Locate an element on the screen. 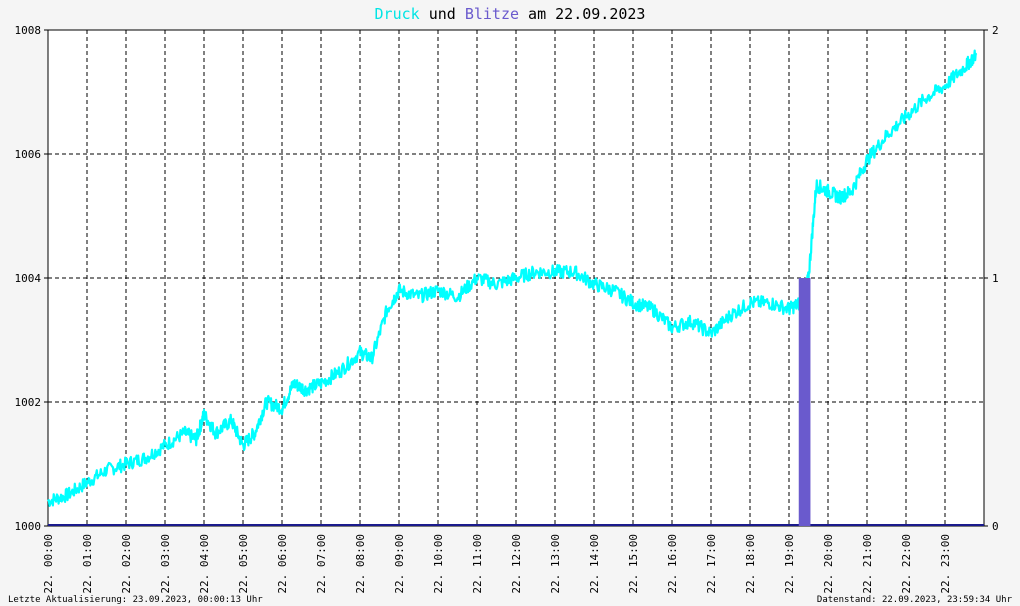 The image size is (1020, 606). y2-tick-label: 1 is located at coordinates (995, 278).